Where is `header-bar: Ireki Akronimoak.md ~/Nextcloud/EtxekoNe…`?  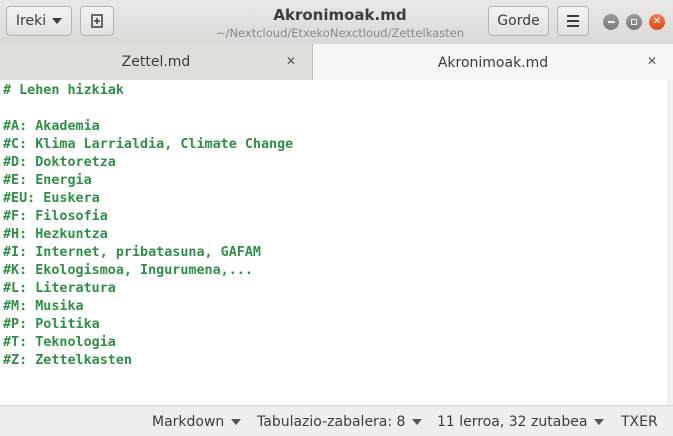
header-bar: Ireki Akronimoak.md ~/Nextcloud/EtxekoNe… is located at coordinates (336, 22).